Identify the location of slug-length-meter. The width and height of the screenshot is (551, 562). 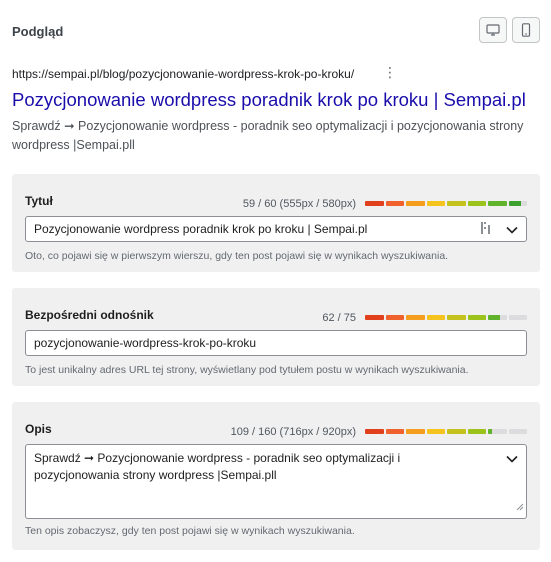
(446, 317).